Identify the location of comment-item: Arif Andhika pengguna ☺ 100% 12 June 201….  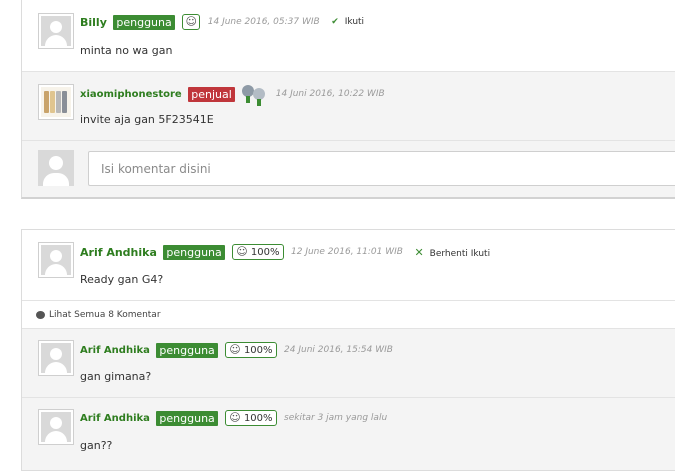
(348, 265).